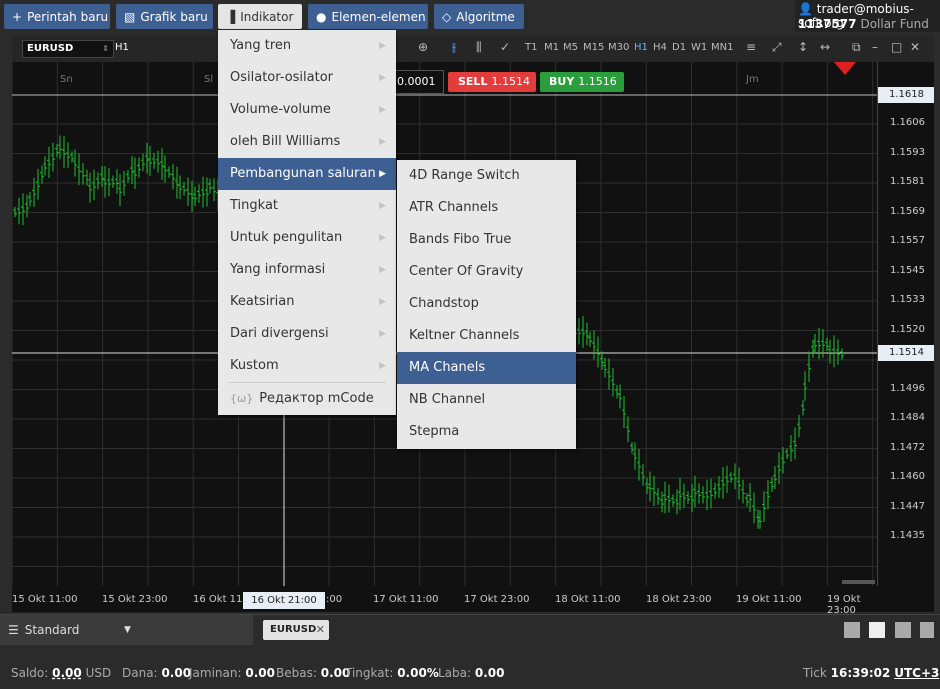  I want to click on menu-item: Volume-volume ▶, so click(307, 110).